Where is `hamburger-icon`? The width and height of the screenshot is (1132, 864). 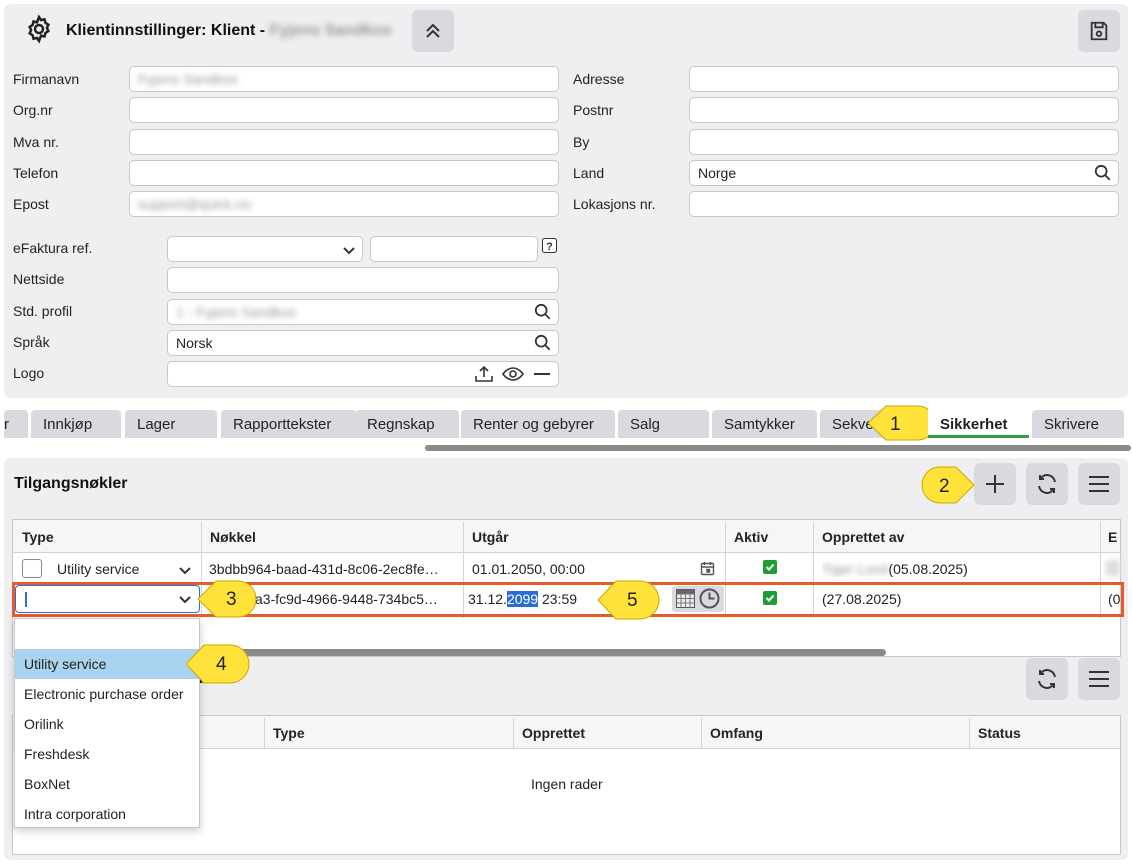
hamburger-icon is located at coordinates (1099, 484).